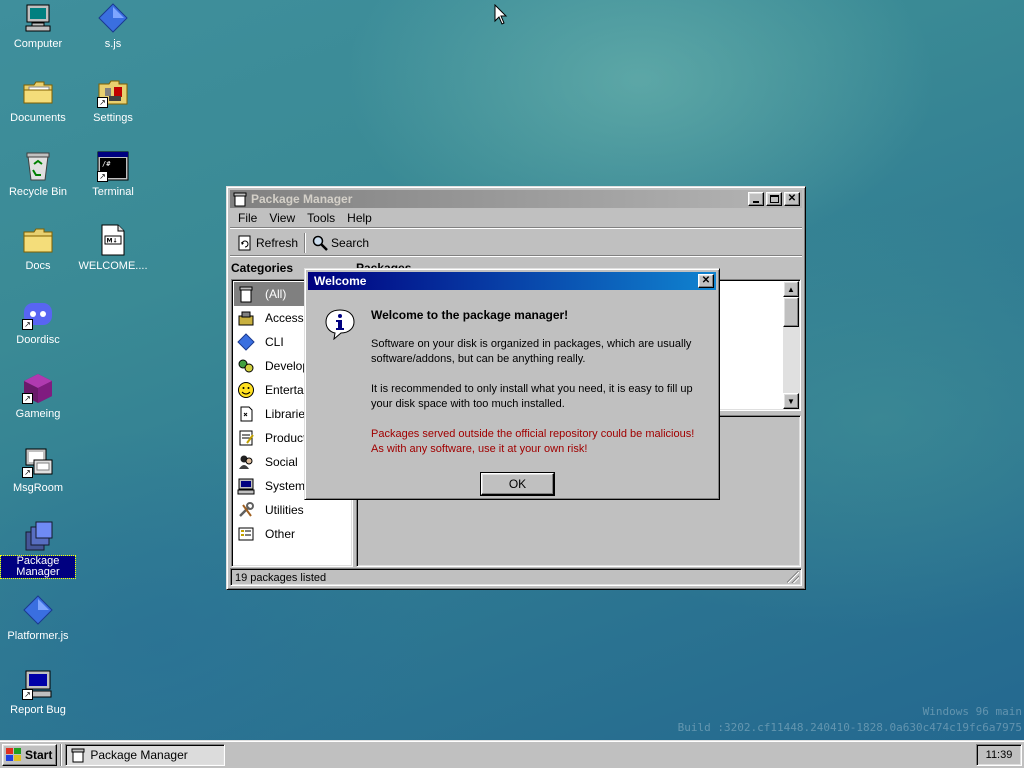 The width and height of the screenshot is (1024, 768). Describe the element at coordinates (350, 242) in the screenshot. I see `search-label: Search` at that location.